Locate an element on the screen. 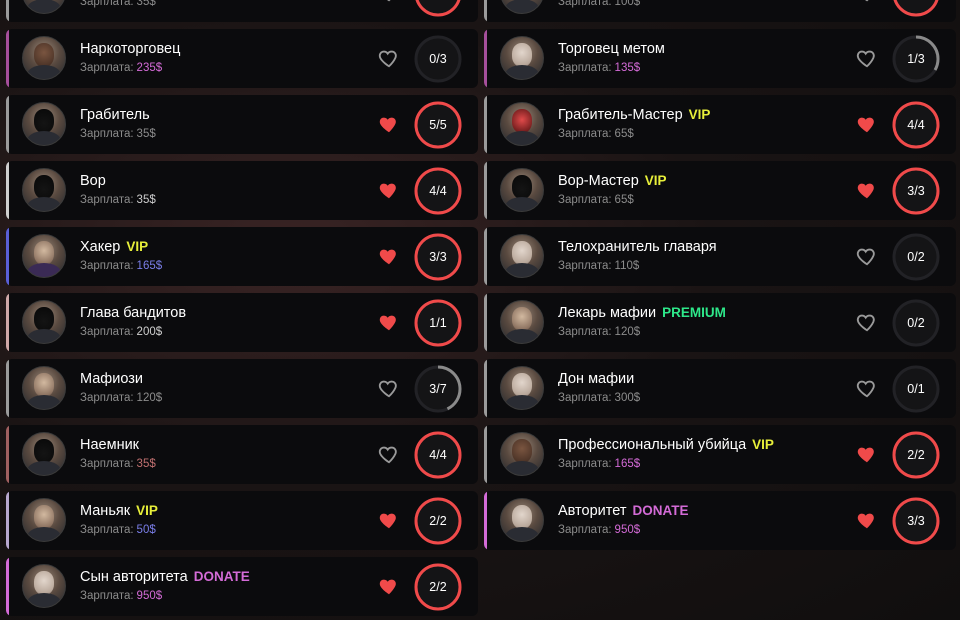  job-card: Телохранитель главаря Зарплата: 110$ 0/2 is located at coordinates (720, 256).